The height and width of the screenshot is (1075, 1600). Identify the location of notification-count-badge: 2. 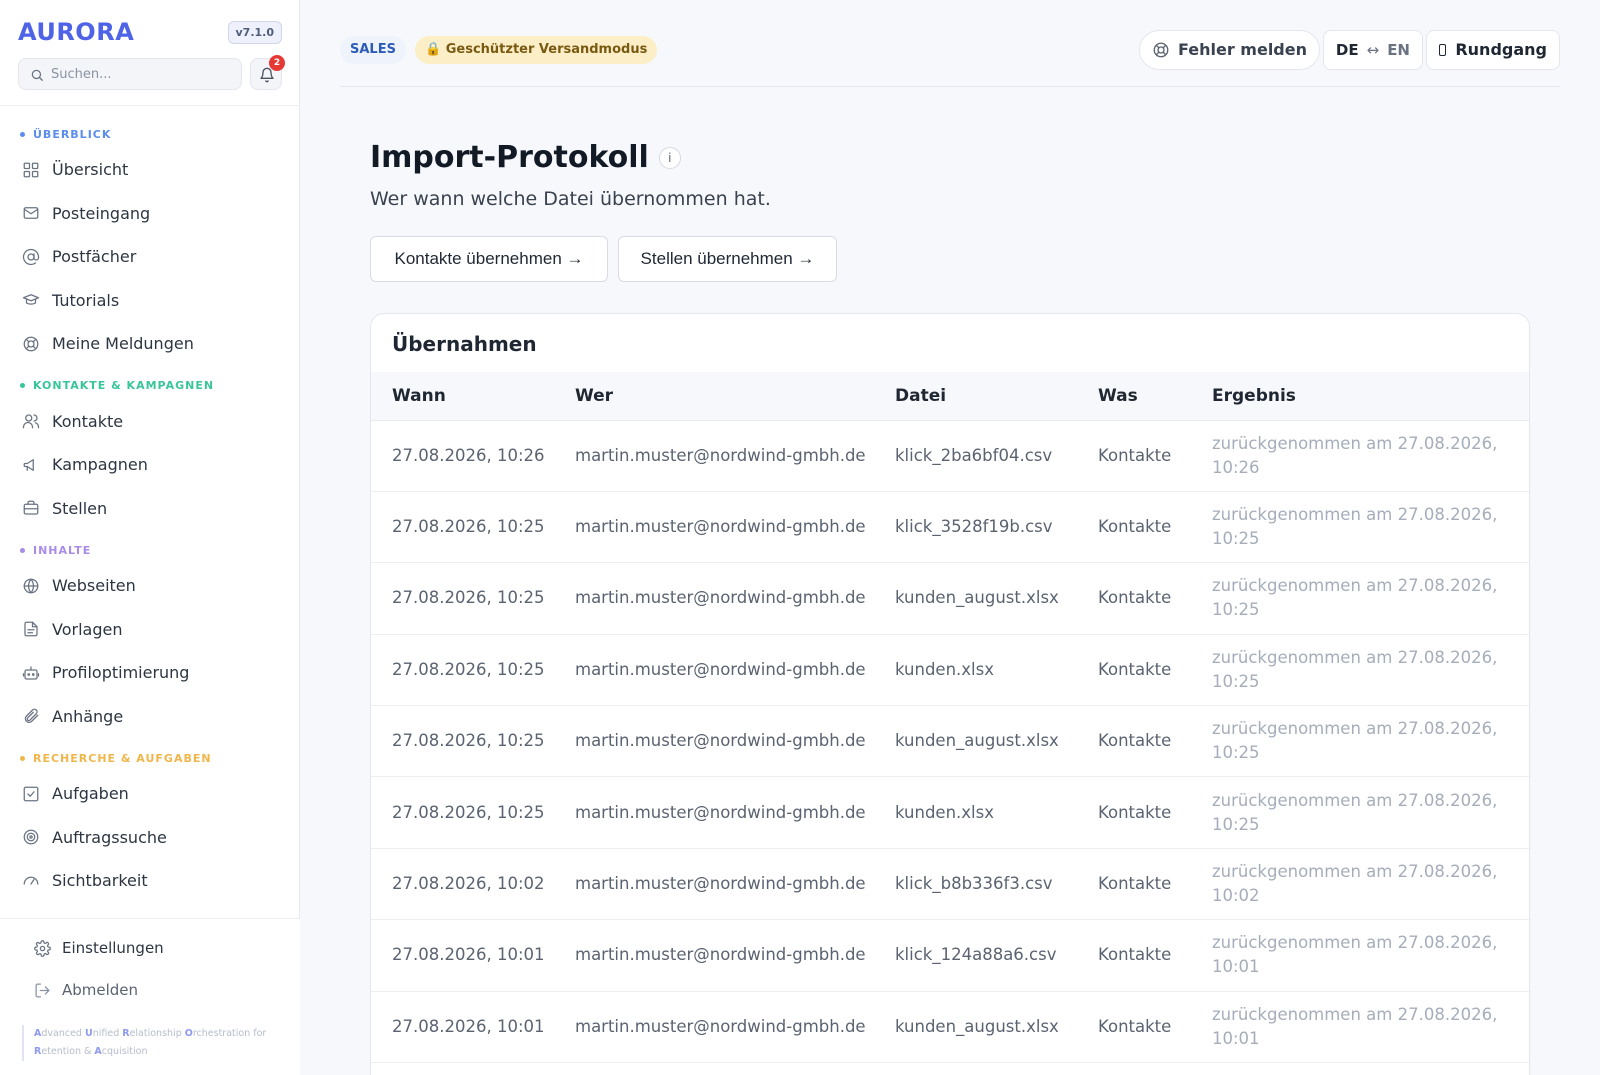
(277, 63).